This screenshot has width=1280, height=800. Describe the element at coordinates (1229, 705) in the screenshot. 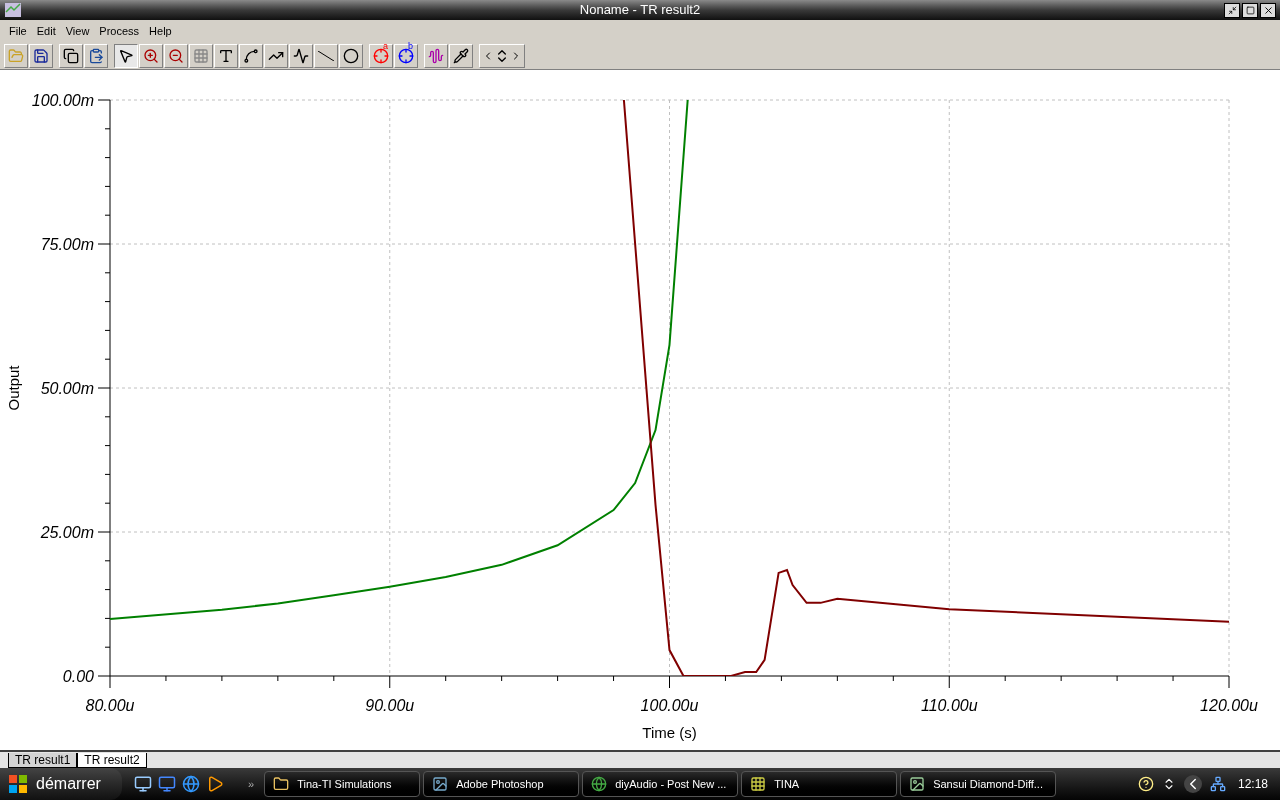

I see `x-tick-label: 120.00u` at that location.